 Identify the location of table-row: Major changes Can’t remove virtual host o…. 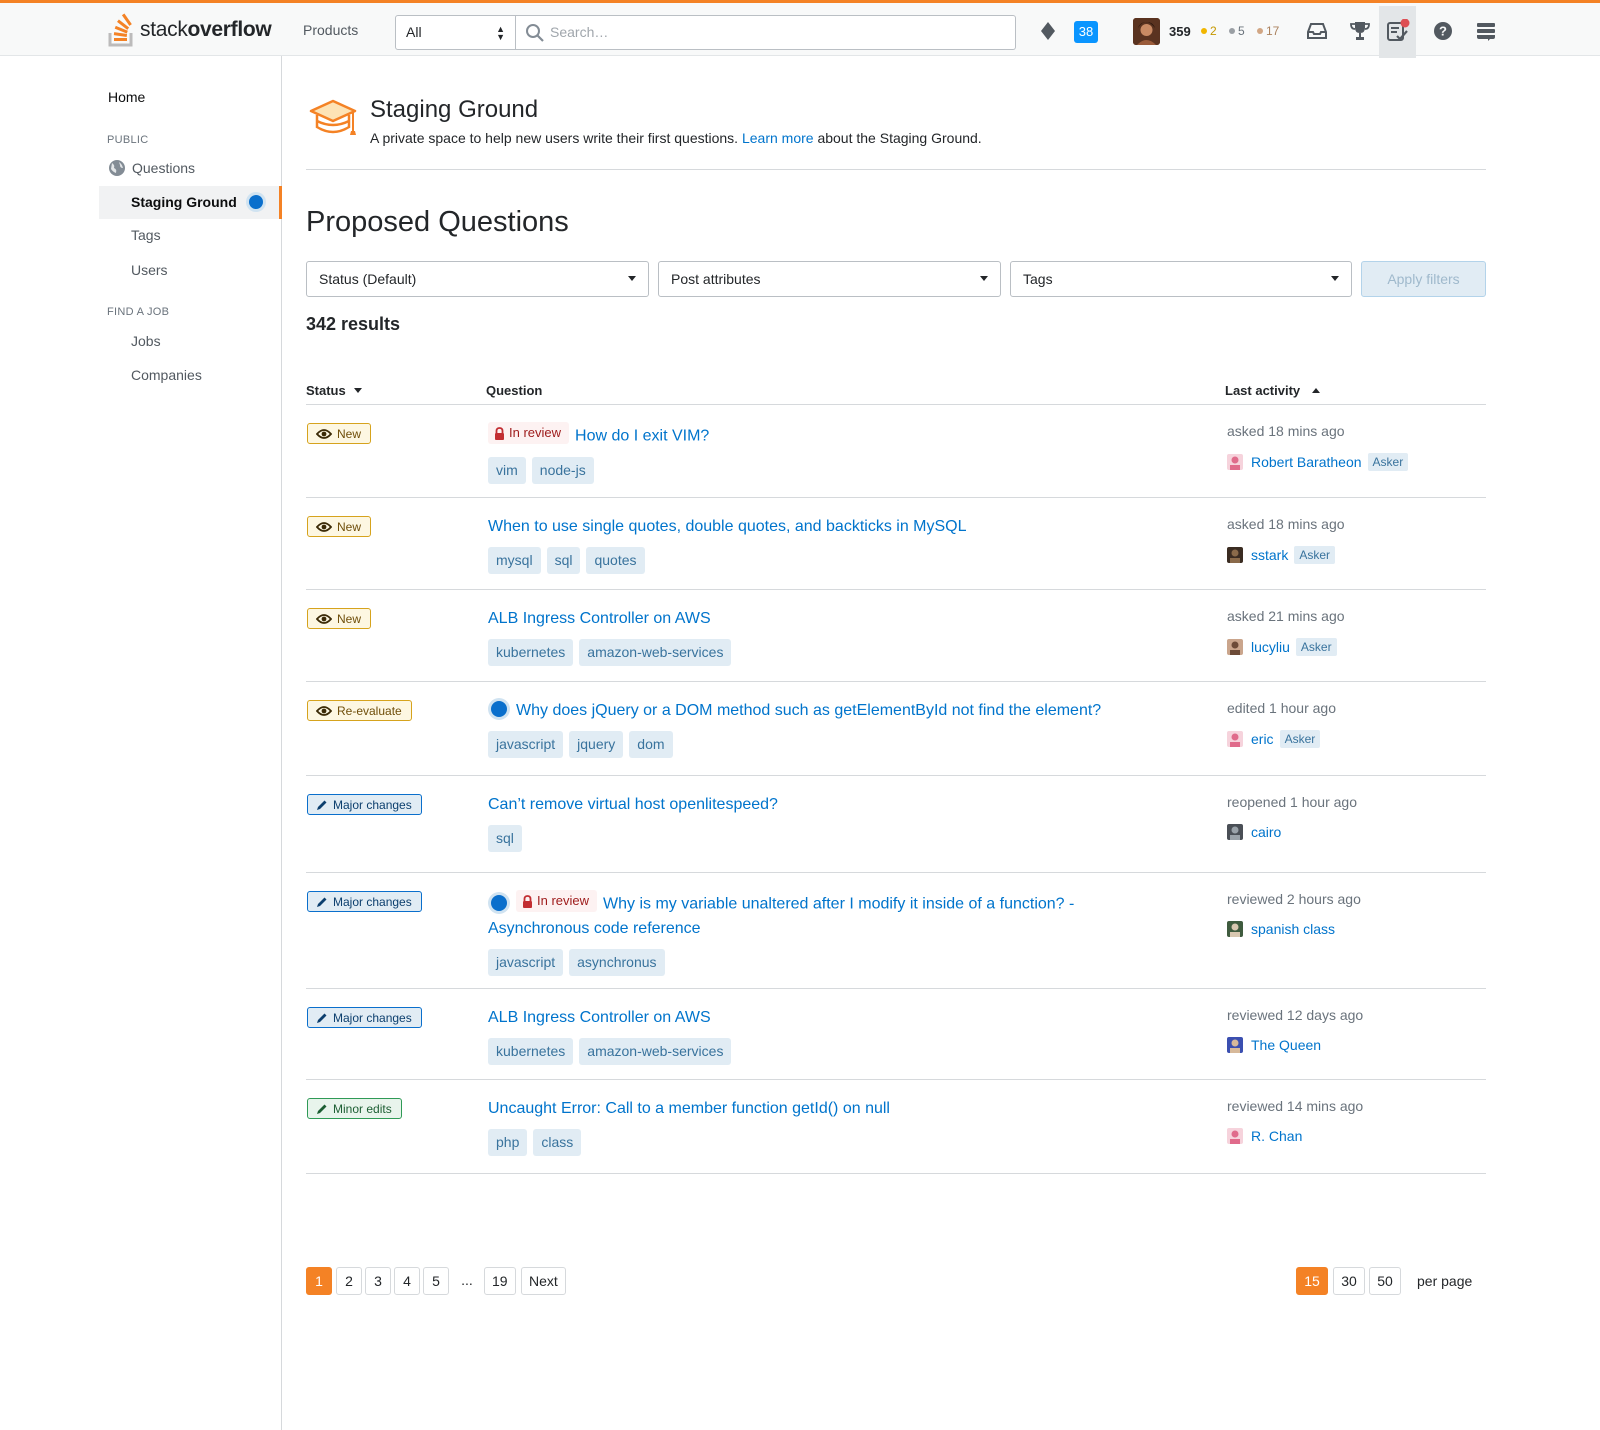
(896, 824).